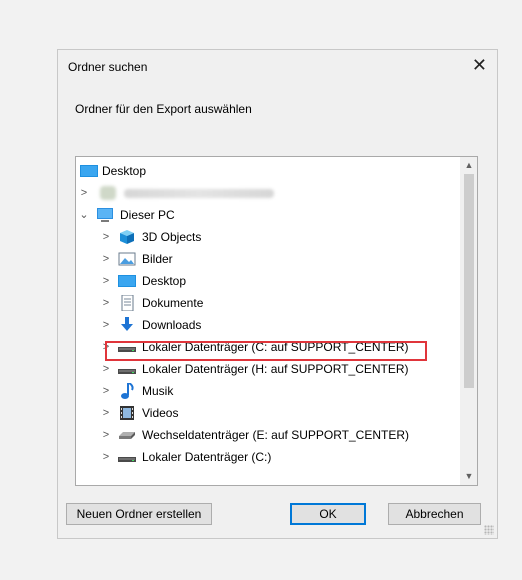 The image size is (522, 580). What do you see at coordinates (172, 237) in the screenshot?
I see `tree-item-label: 3D Objects` at bounding box center [172, 237].